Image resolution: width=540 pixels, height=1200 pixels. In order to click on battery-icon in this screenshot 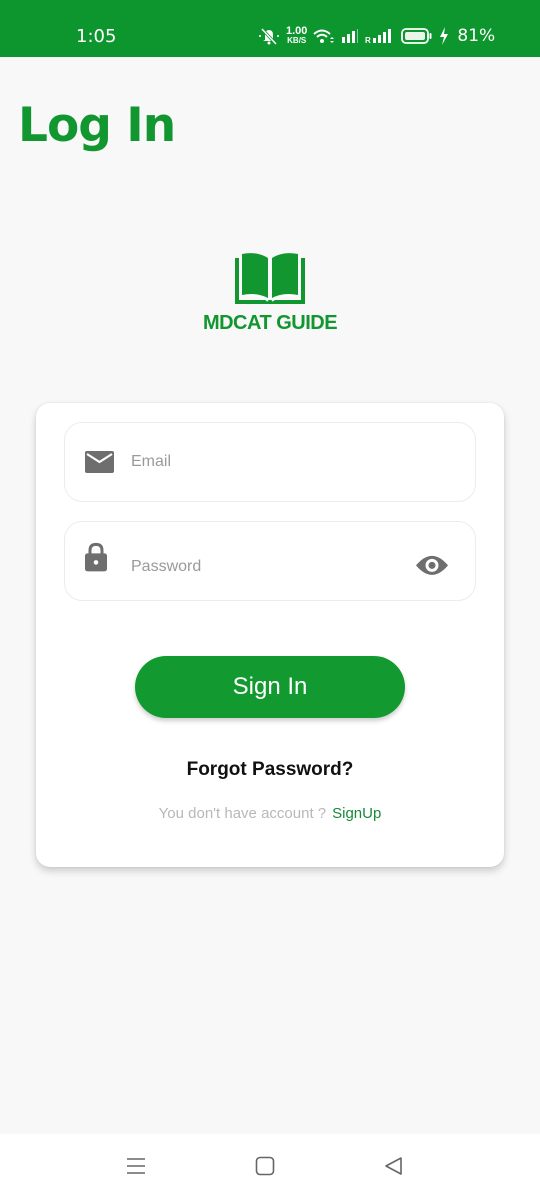, I will do `click(416, 36)`.